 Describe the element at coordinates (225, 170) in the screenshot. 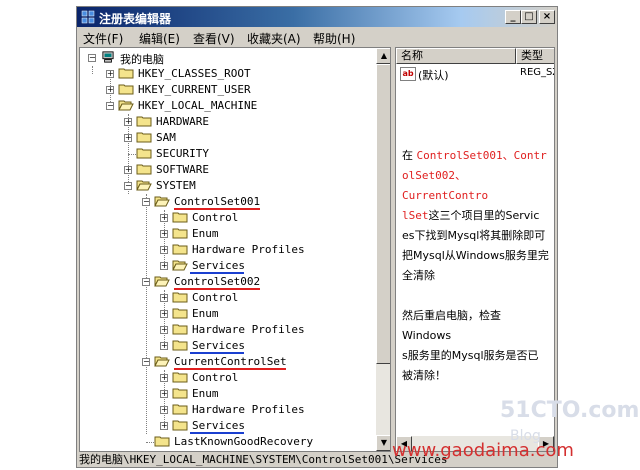

I see `tree-item-software: + SOFTWARE` at that location.